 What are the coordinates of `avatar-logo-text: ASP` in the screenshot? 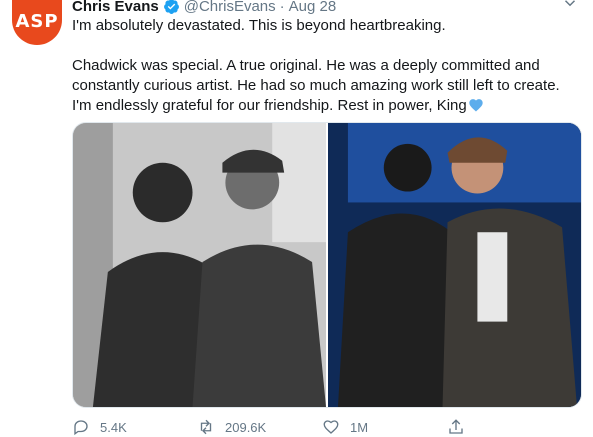 It's located at (37, 21).